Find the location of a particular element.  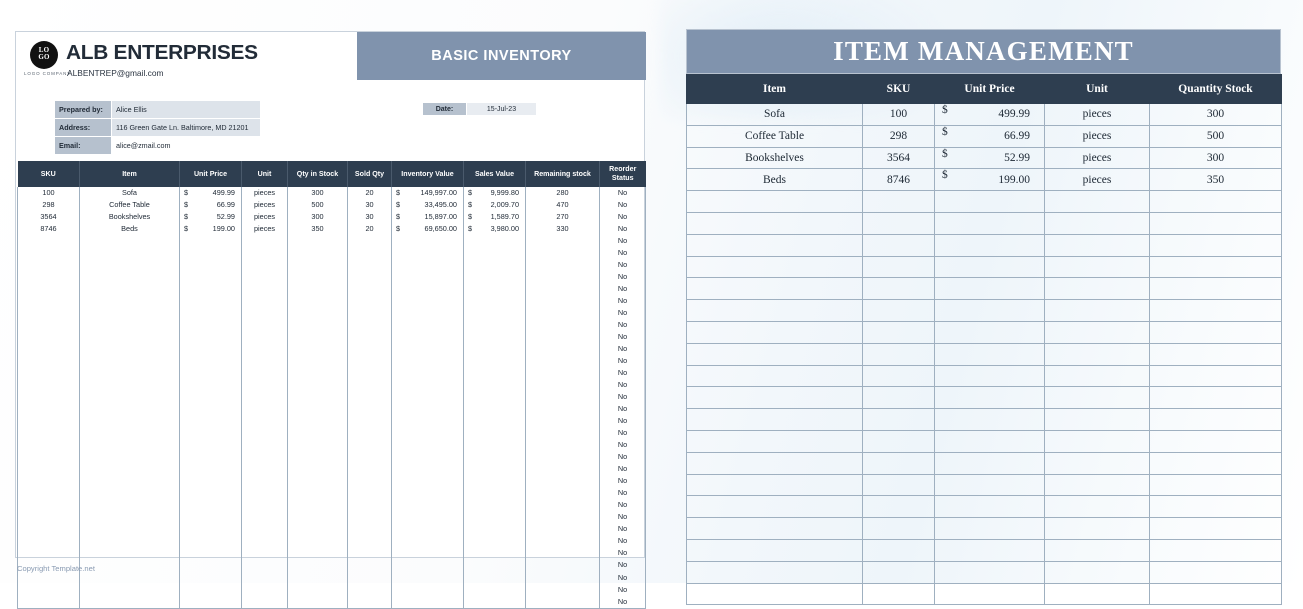

cell-inventory-value: $149,997.00 is located at coordinates (427, 193).